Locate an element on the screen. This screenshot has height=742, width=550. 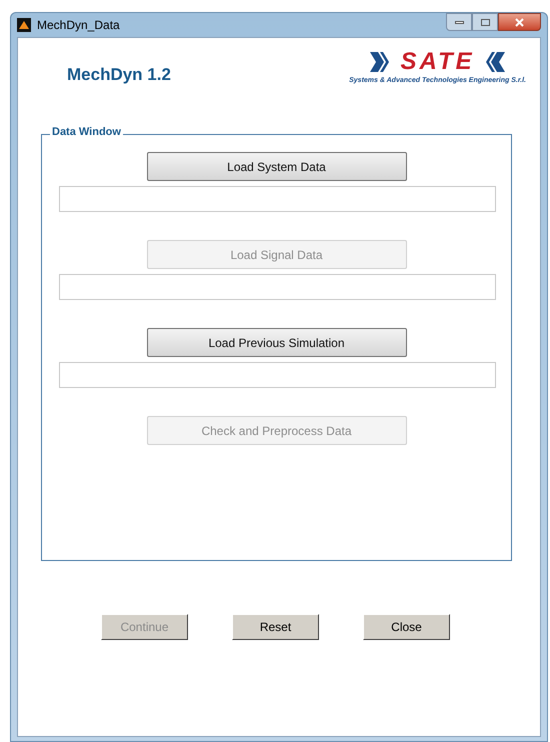
app-title: MechDyn 1.2 is located at coordinates (119, 75).